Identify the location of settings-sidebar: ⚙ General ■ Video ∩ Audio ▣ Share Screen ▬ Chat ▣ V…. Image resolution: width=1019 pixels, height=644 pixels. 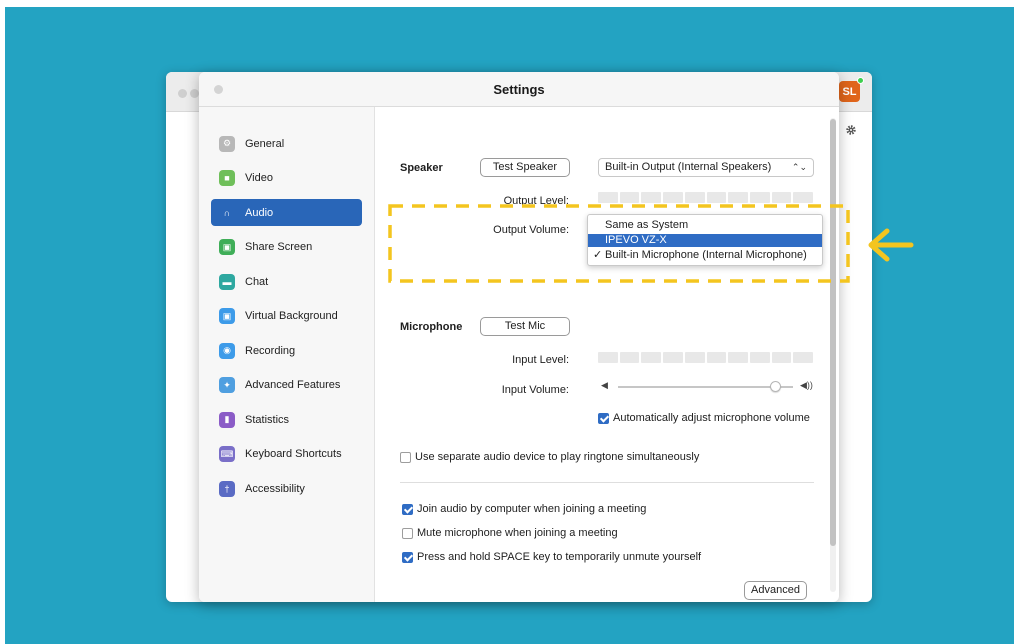
(287, 354).